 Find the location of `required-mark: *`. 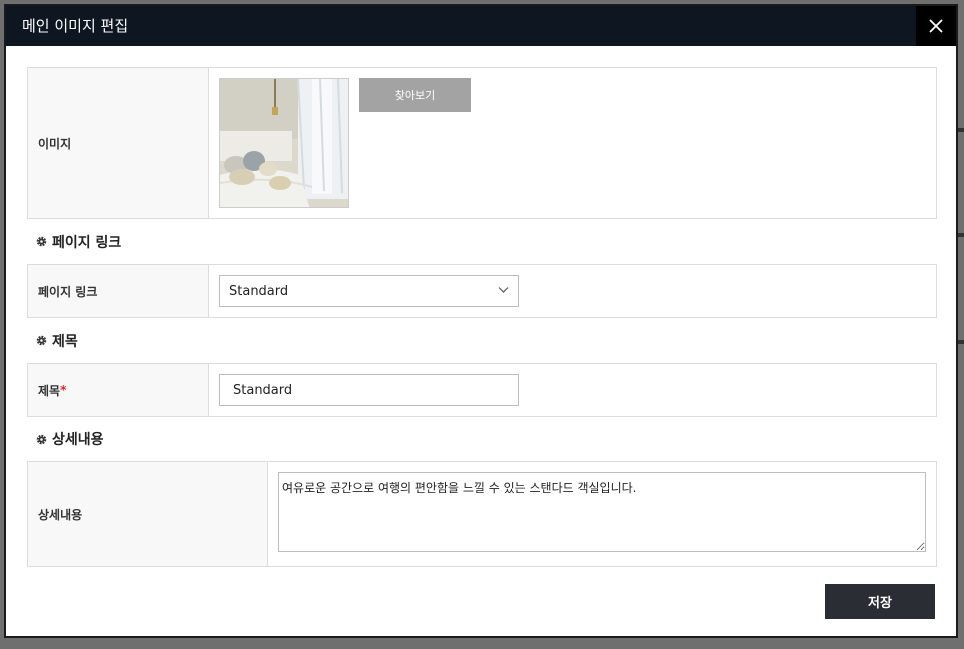

required-mark: * is located at coordinates (63, 390).